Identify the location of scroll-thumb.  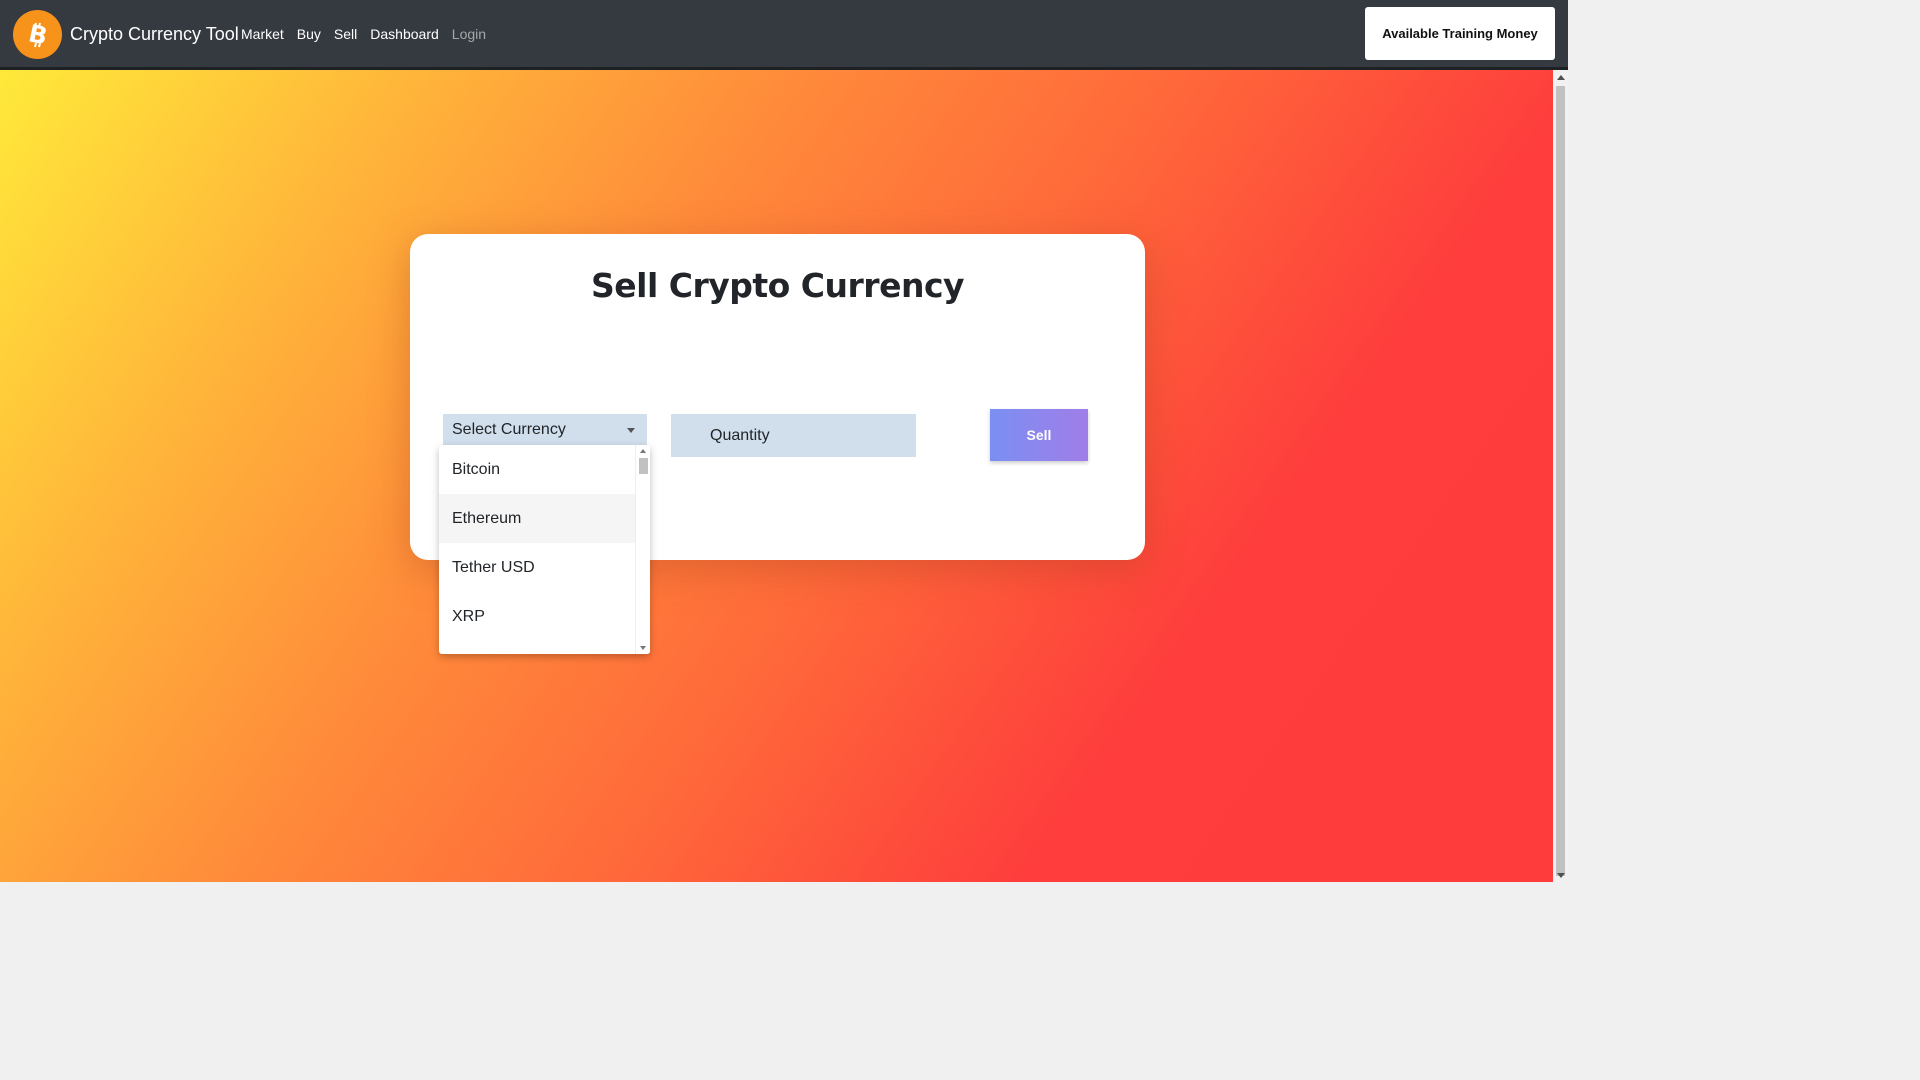
(1560, 481).